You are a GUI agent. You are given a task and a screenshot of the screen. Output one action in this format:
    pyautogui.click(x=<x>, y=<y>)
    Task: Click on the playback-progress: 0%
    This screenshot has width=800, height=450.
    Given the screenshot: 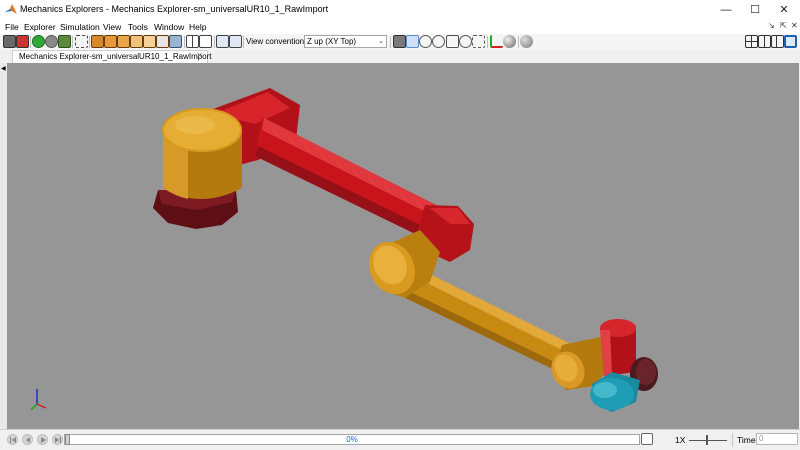 What is the action you would take?
    pyautogui.click(x=352, y=439)
    